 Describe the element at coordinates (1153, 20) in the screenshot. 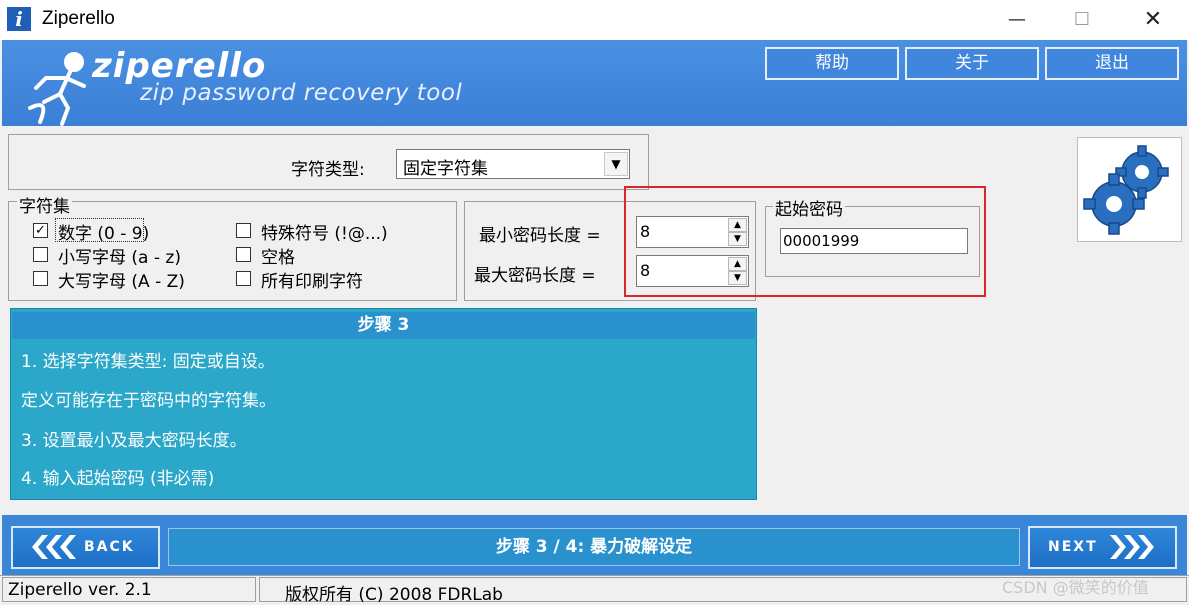

I see `close-button: ✕` at that location.